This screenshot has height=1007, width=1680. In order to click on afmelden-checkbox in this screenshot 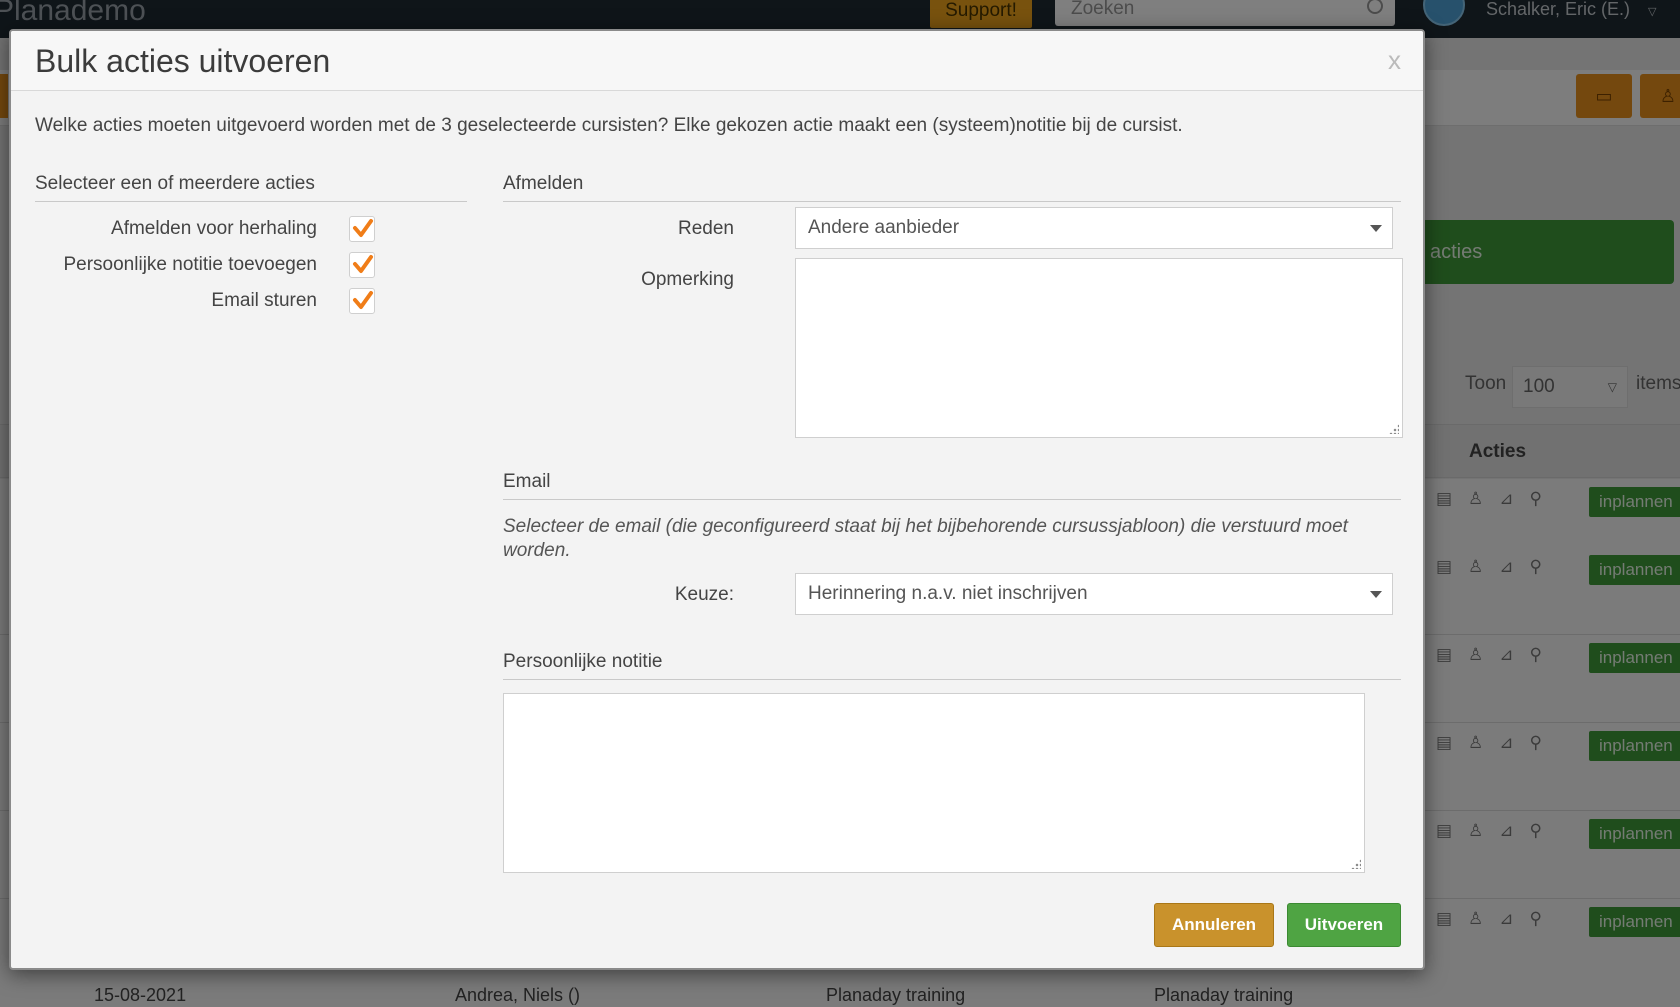, I will do `click(362, 229)`.